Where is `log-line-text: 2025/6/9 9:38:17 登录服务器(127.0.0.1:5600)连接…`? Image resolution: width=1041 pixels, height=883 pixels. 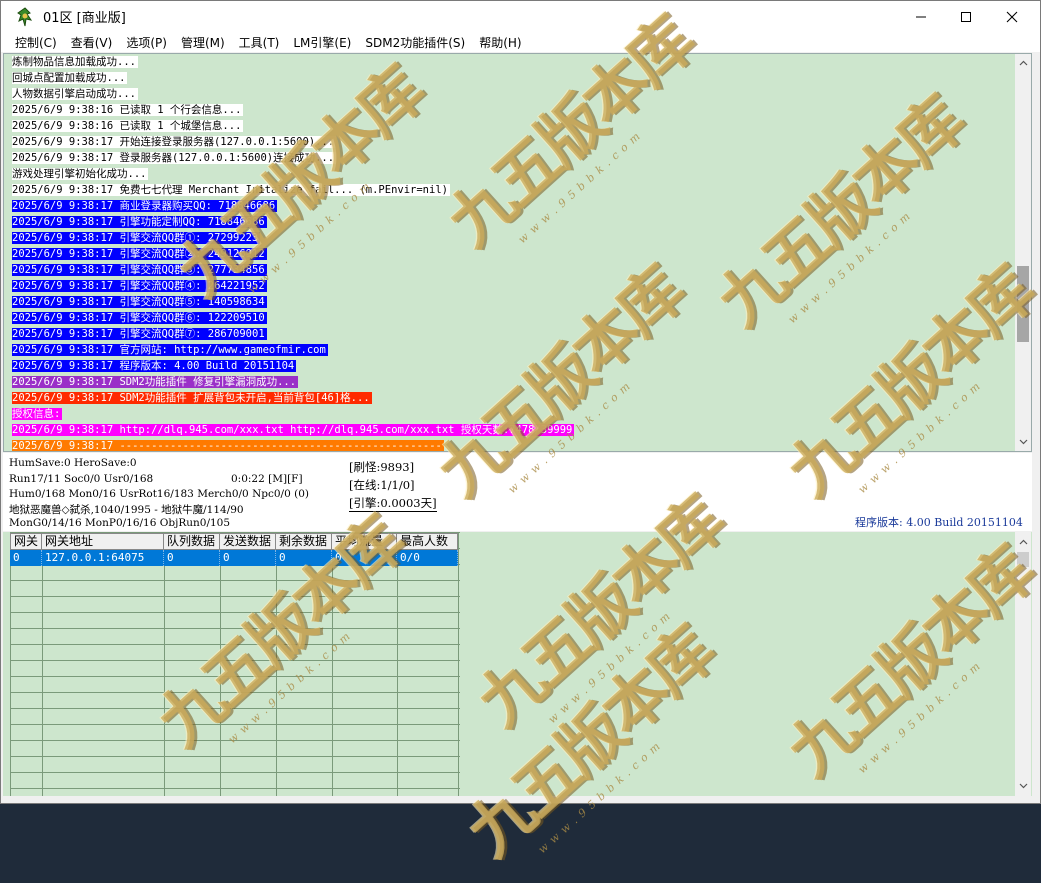 log-line-text: 2025/6/9 9:38:17 登录服务器(127.0.0.1:5600)连接… is located at coordinates (174, 158).